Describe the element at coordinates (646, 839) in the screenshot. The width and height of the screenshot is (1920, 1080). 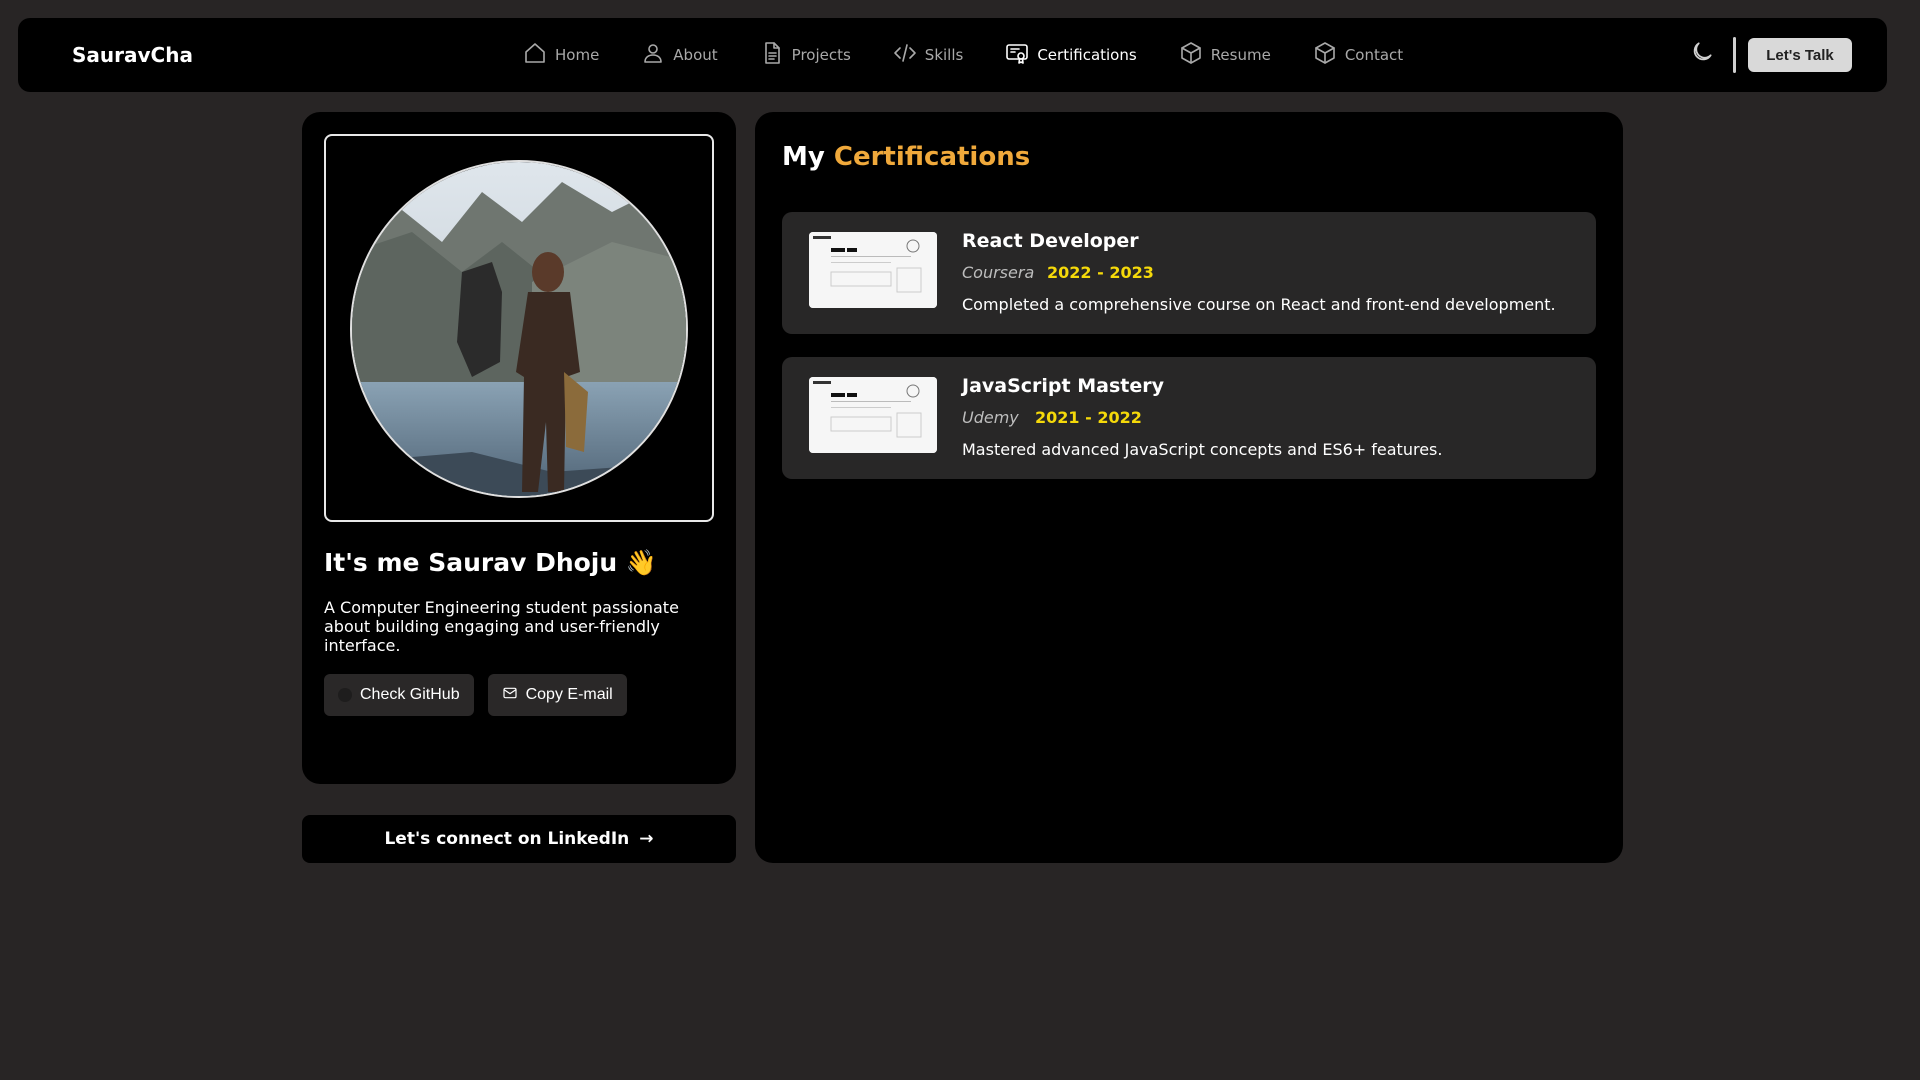
I see `arrow-right-icon: →` at that location.